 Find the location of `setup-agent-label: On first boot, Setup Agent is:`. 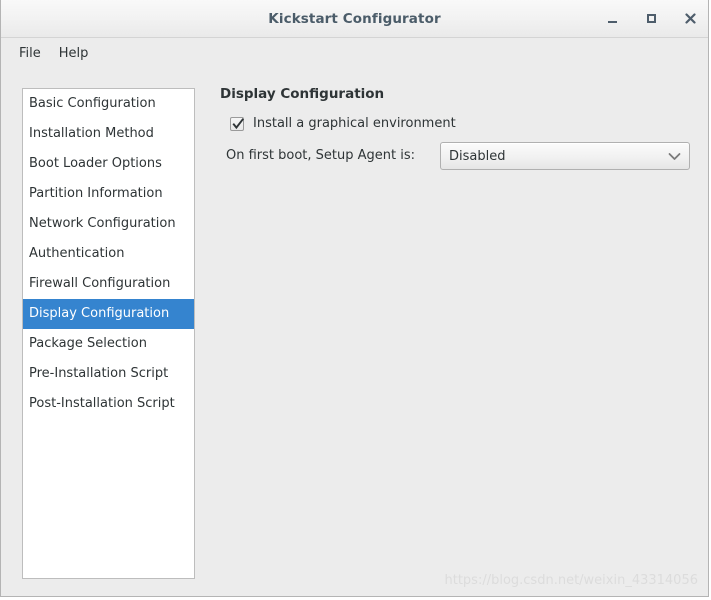

setup-agent-label: On first boot, Setup Agent is: is located at coordinates (321, 155).